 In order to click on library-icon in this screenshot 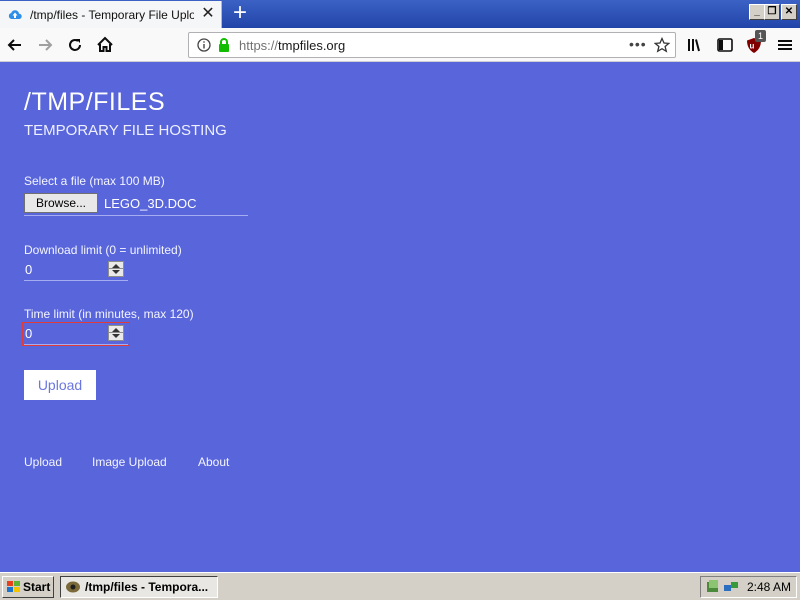, I will do `click(695, 45)`.